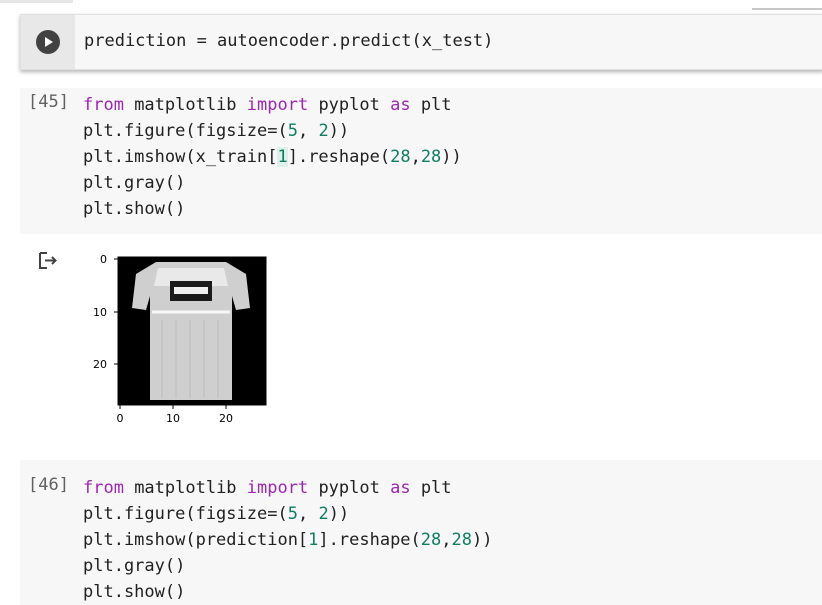  I want to click on code-line: plt.imshow(prediction[1].reshape(28,28)), so click(288, 540).